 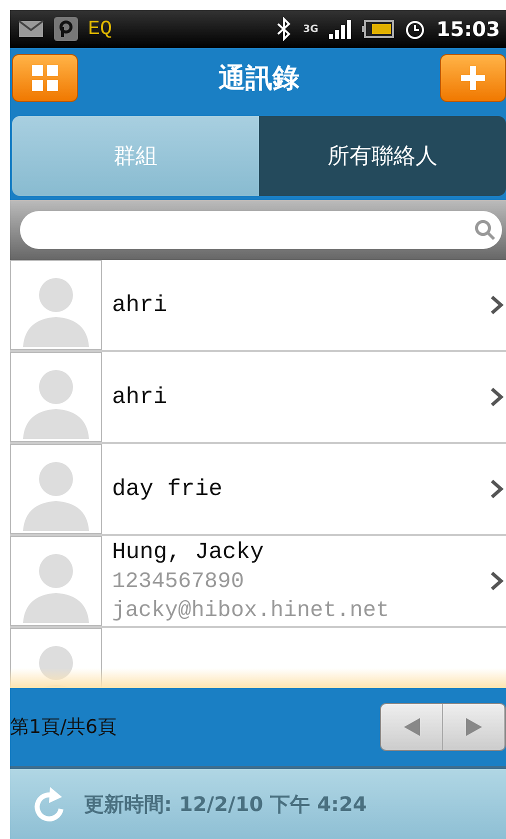 I want to click on add-button, so click(x=473, y=78).